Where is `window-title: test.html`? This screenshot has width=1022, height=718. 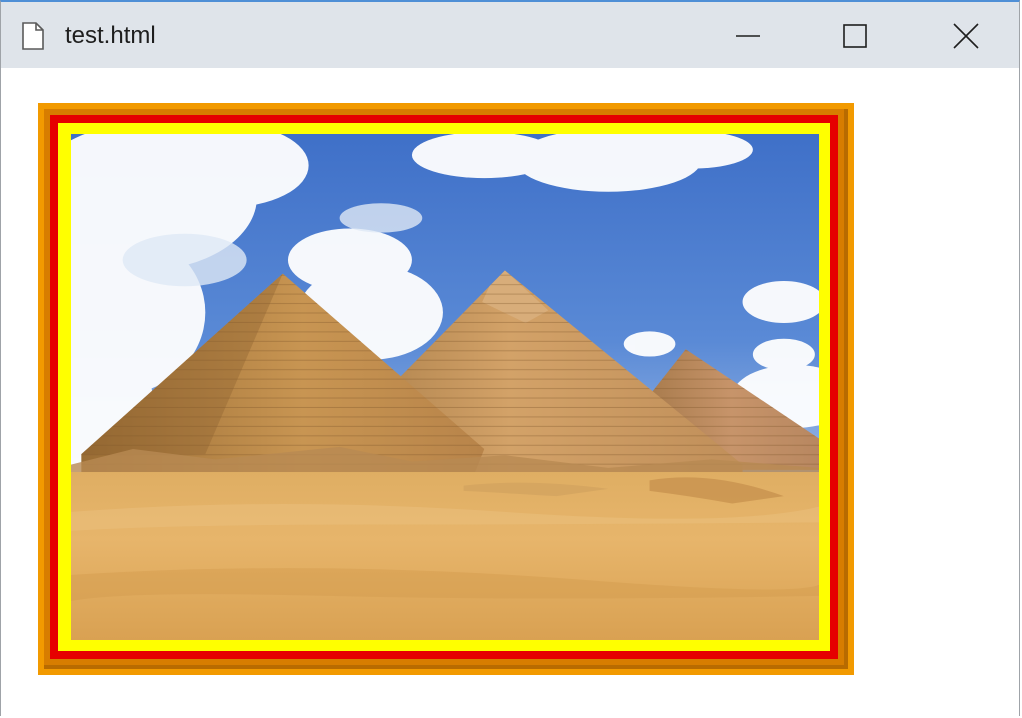
window-title: test.html is located at coordinates (110, 35).